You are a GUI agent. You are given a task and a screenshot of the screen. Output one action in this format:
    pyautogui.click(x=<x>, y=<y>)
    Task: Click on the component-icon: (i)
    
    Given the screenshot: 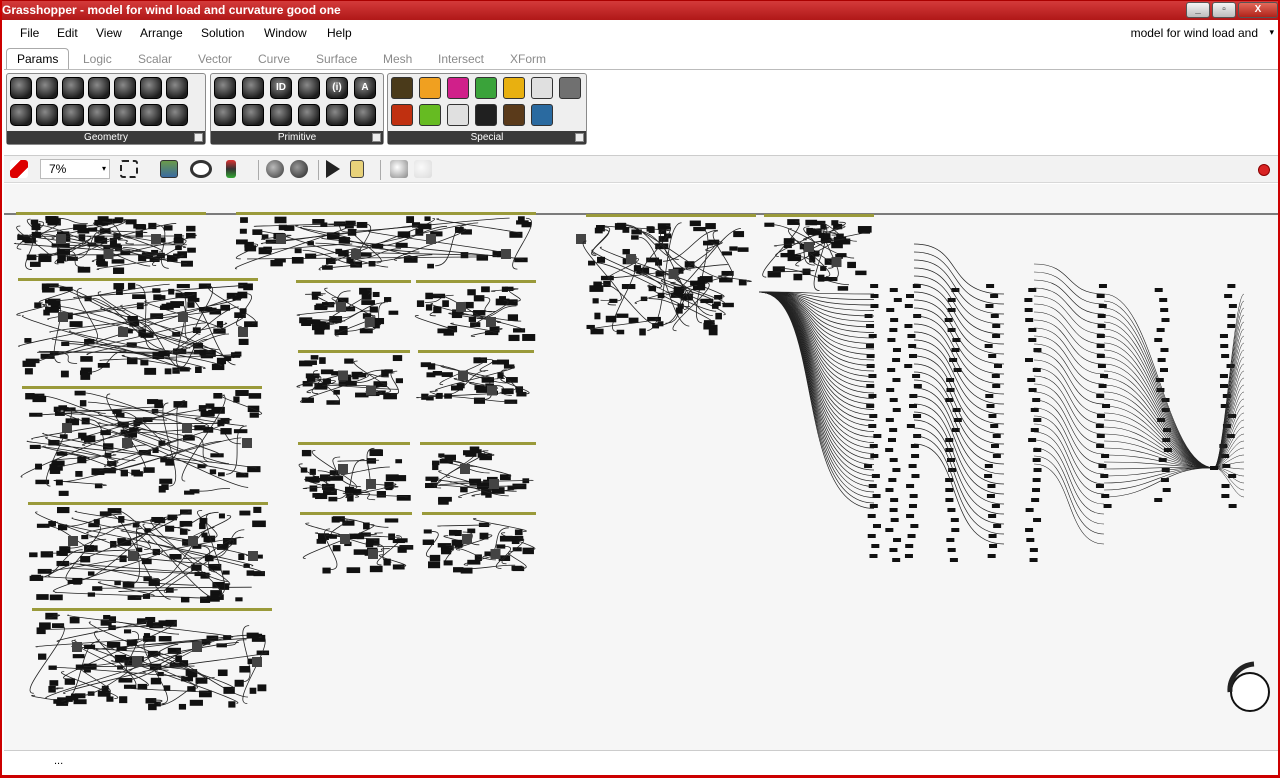 What is the action you would take?
    pyautogui.click(x=337, y=88)
    